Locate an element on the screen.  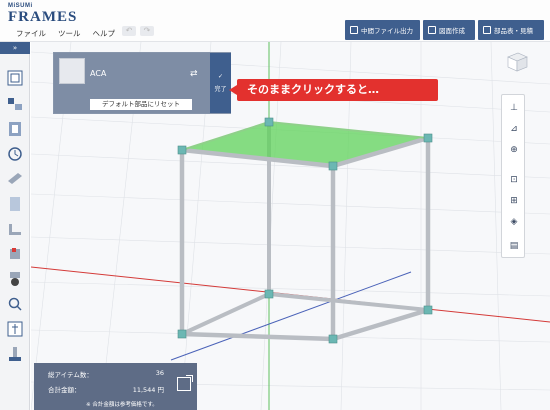
selected-top-face is located at coordinates (305, 144).